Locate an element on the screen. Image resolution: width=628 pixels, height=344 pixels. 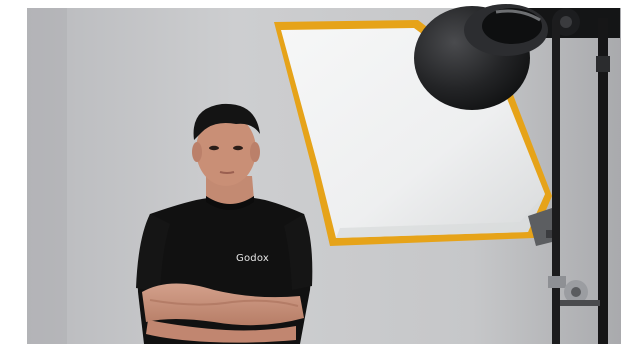
wall-left-shade is located at coordinates (47, 176).